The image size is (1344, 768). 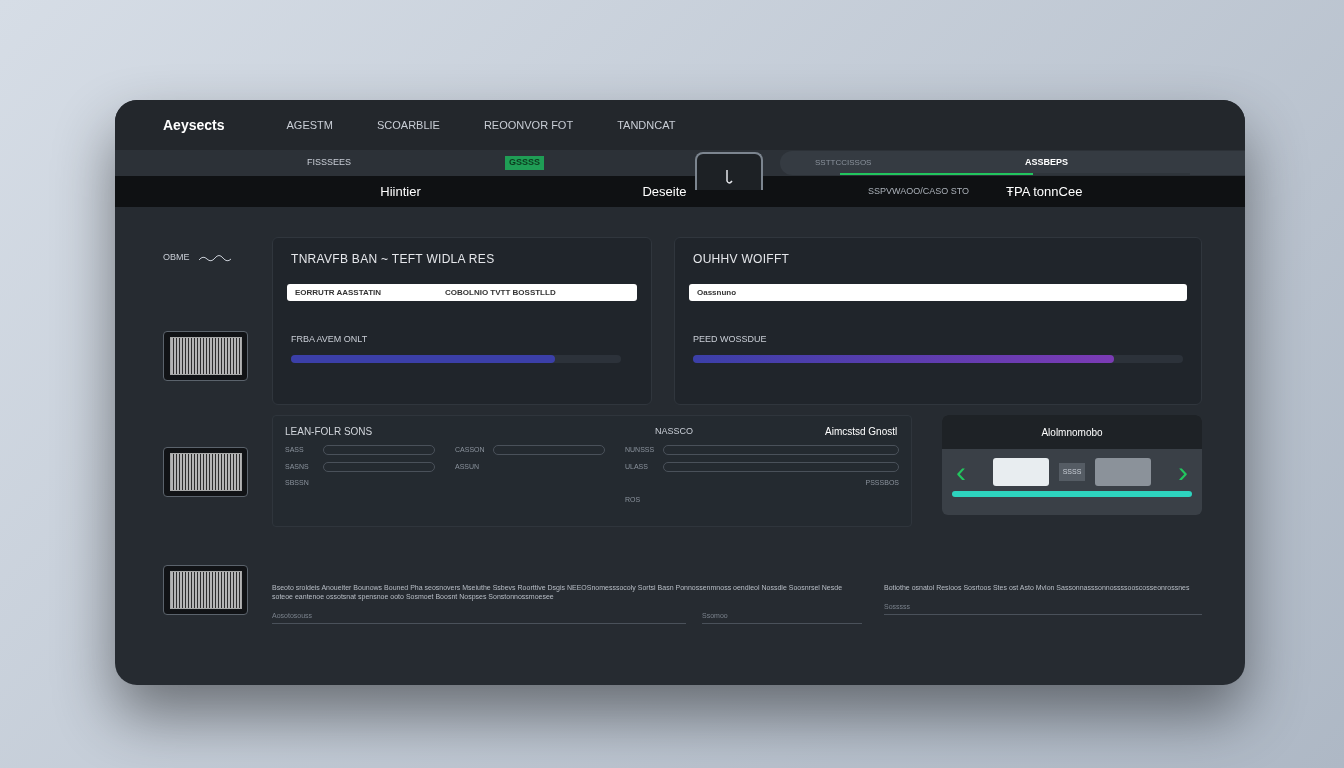 What do you see at coordinates (938, 292) in the screenshot?
I see `text-field: Oassnuno` at bounding box center [938, 292].